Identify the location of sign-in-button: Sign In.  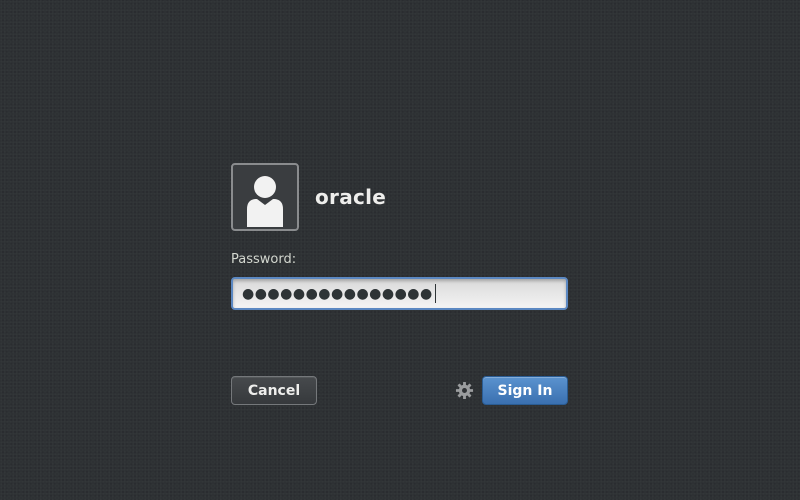
(525, 390).